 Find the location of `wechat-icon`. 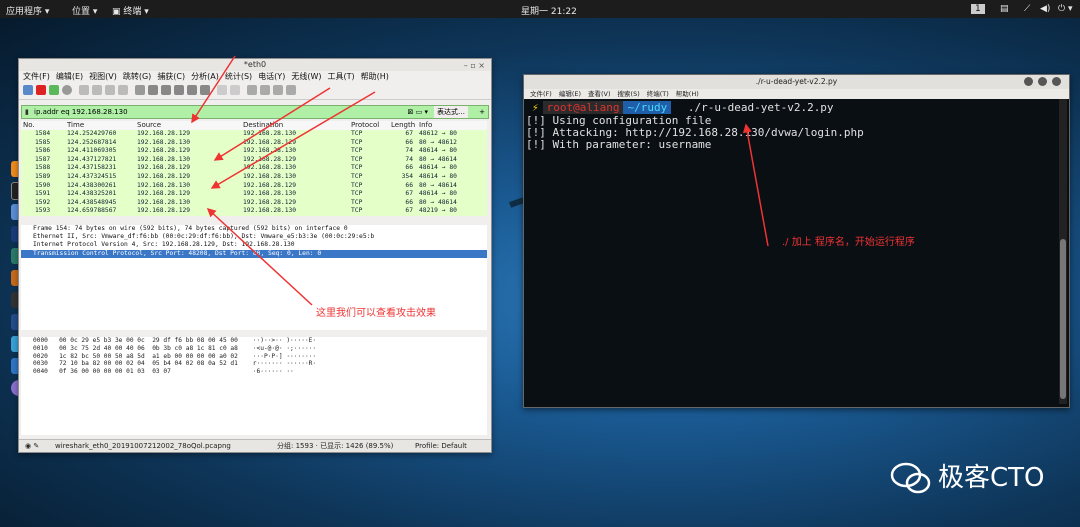

wechat-icon is located at coordinates (910, 478).